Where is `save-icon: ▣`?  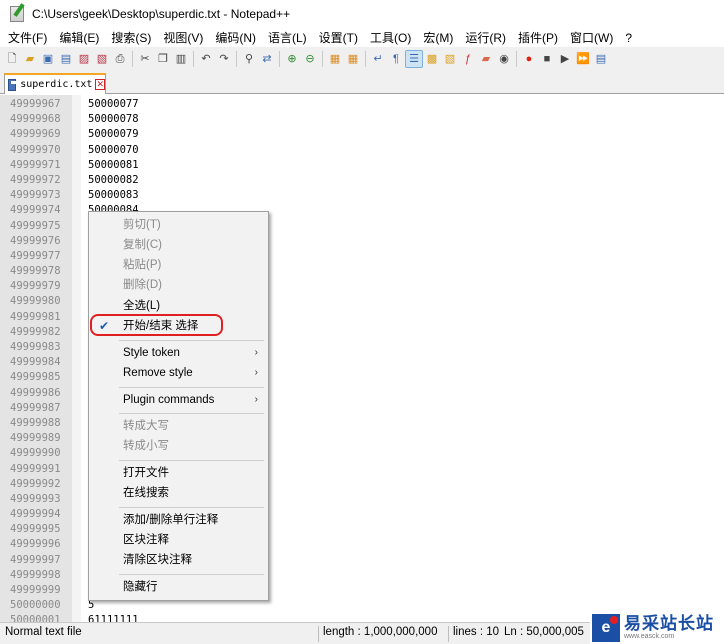 save-icon: ▣ is located at coordinates (48, 59).